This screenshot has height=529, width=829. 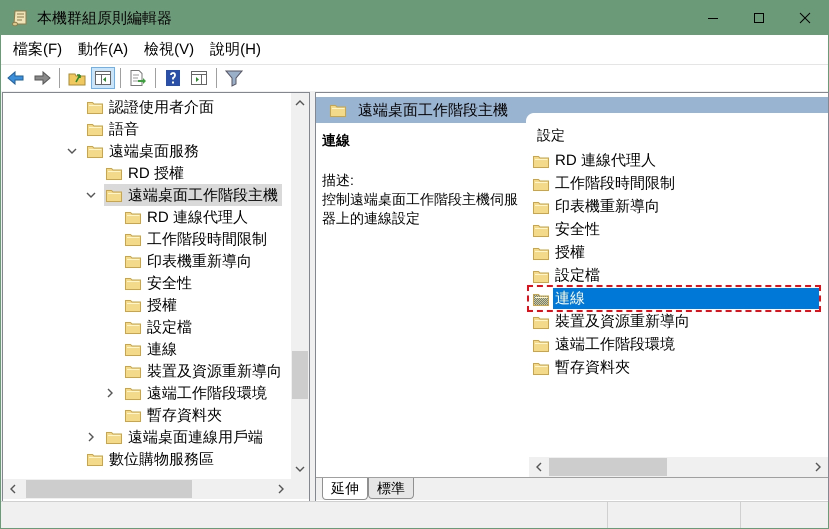 What do you see at coordinates (151, 459) in the screenshot?
I see `tree-item: 數位購物服務區` at bounding box center [151, 459].